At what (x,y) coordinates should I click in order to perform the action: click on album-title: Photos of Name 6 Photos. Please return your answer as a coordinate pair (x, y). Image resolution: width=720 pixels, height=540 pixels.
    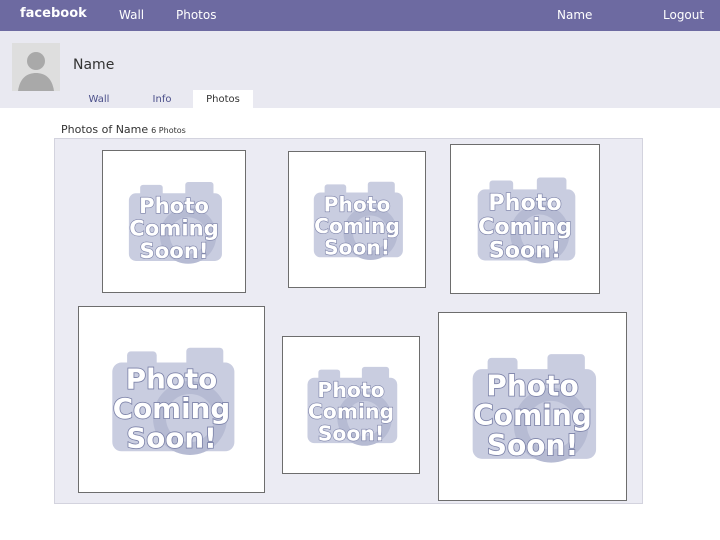
    Looking at the image, I should click on (123, 129).